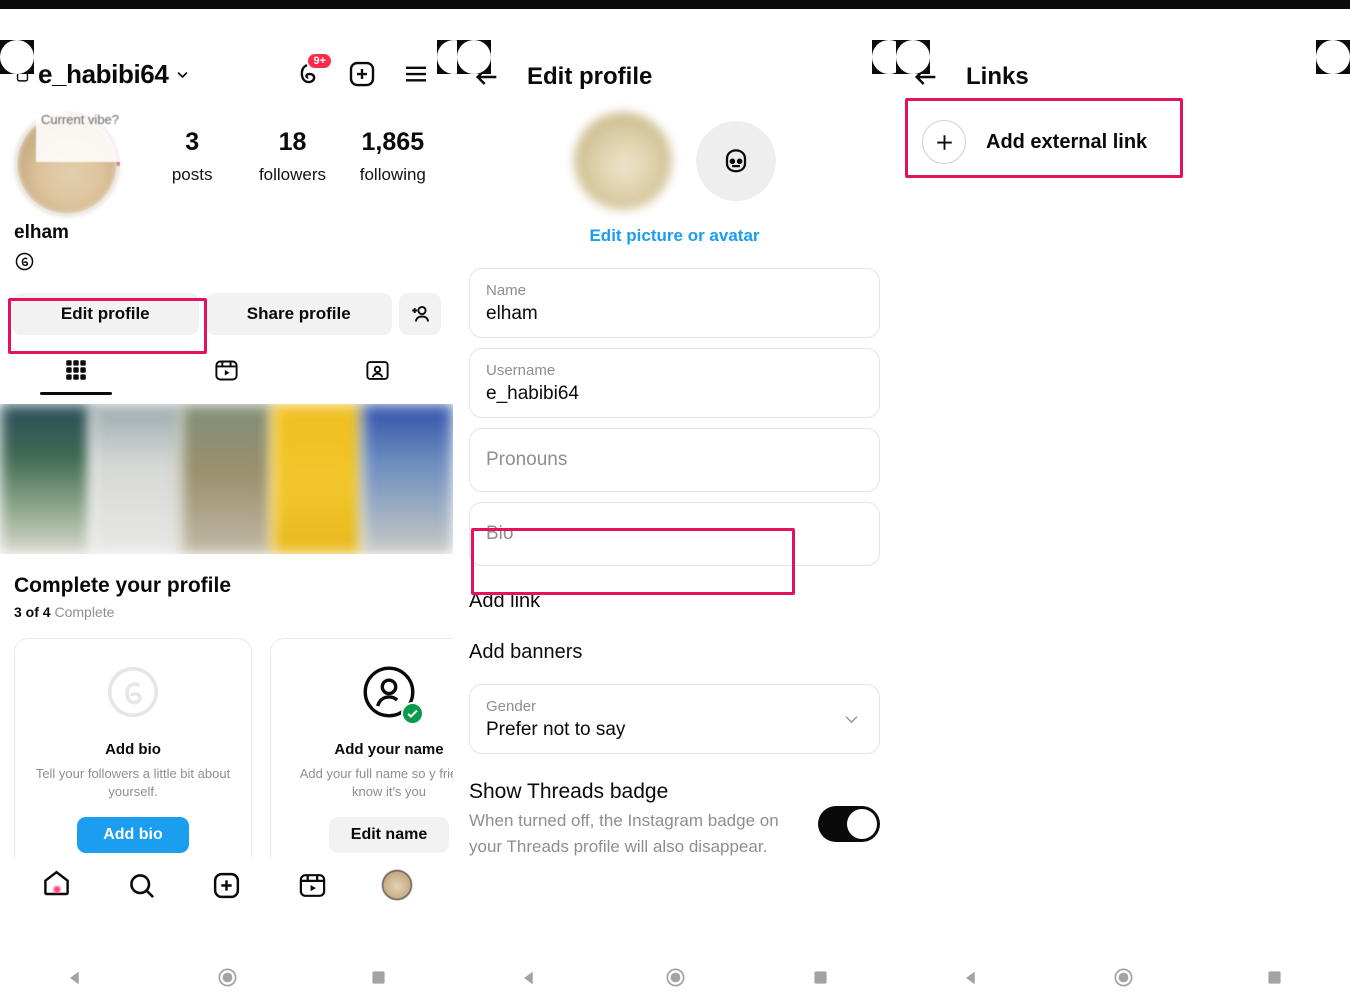  What do you see at coordinates (674, 236) in the screenshot?
I see `edit-picture-link: Edit picture or avatar` at bounding box center [674, 236].